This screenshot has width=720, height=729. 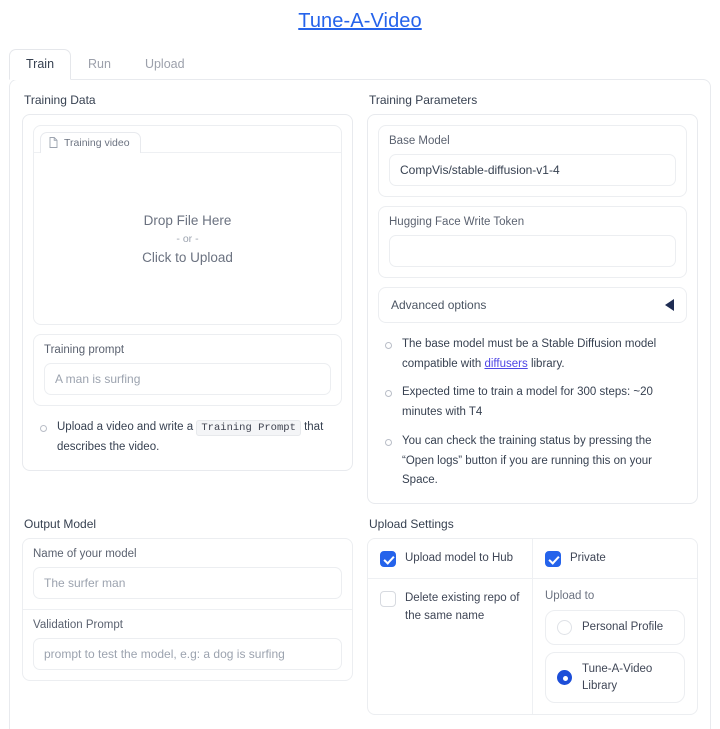 I want to click on dropzone-click-to-upload: Click to Upload, so click(x=187, y=257).